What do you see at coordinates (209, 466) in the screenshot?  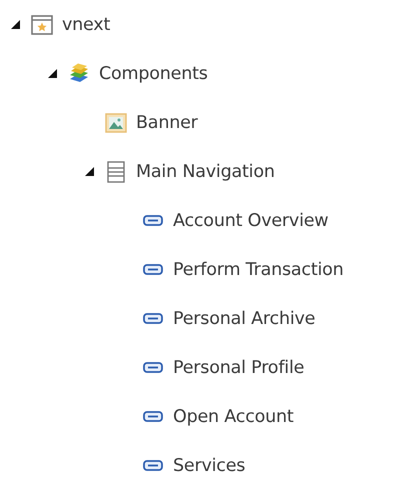 I see `tree-item-label: Services` at bounding box center [209, 466].